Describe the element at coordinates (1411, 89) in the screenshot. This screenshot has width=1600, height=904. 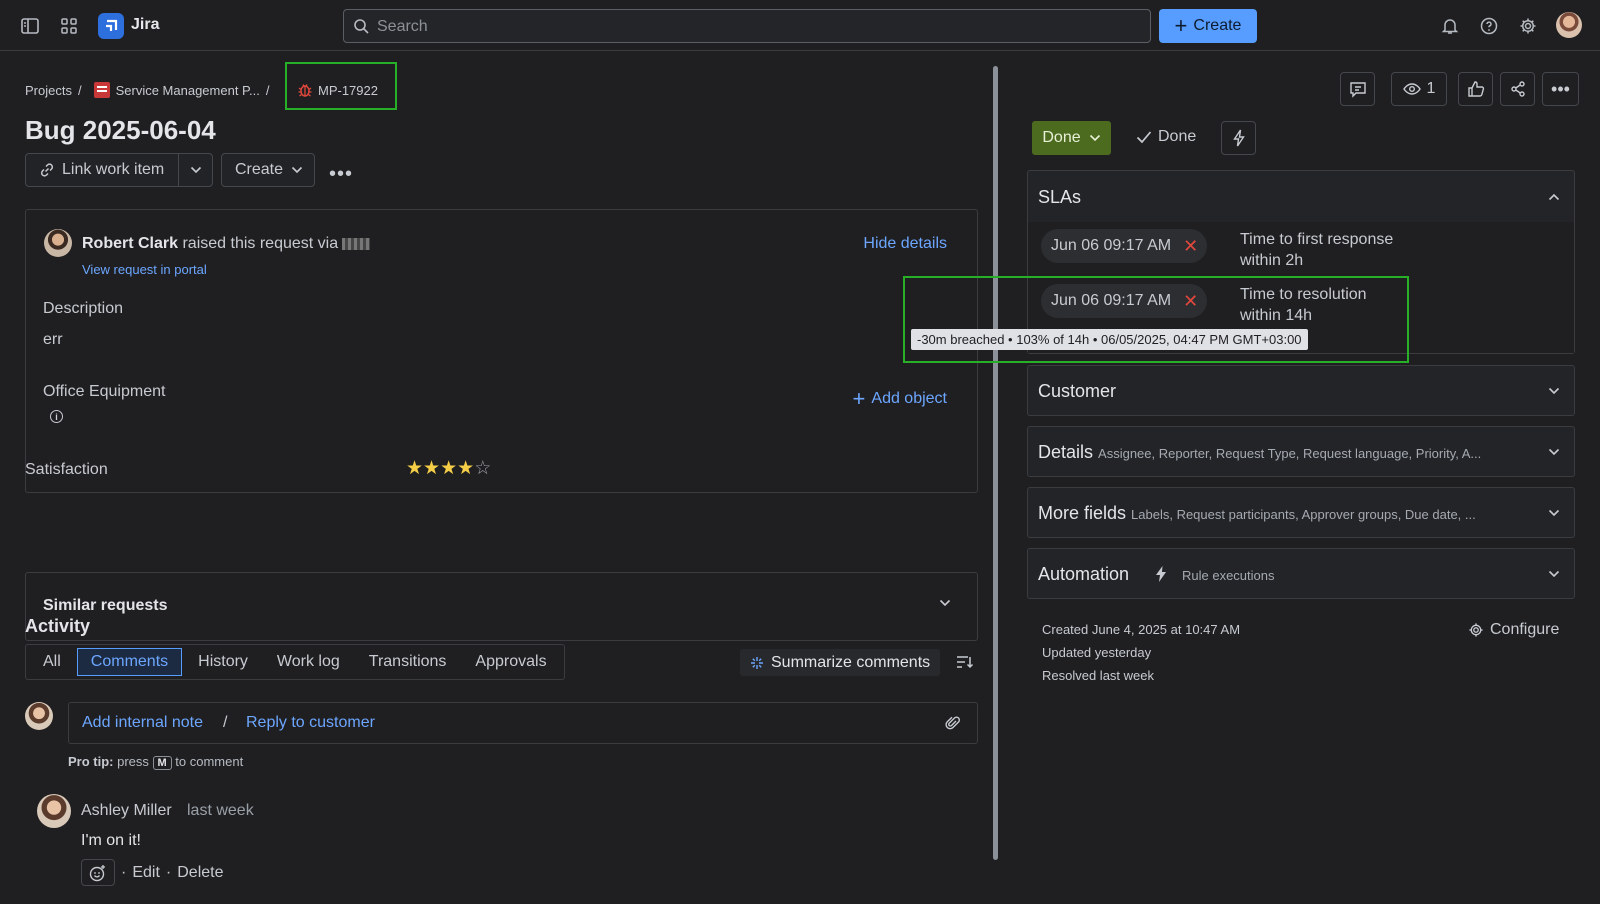
I see `eye-icon` at that location.